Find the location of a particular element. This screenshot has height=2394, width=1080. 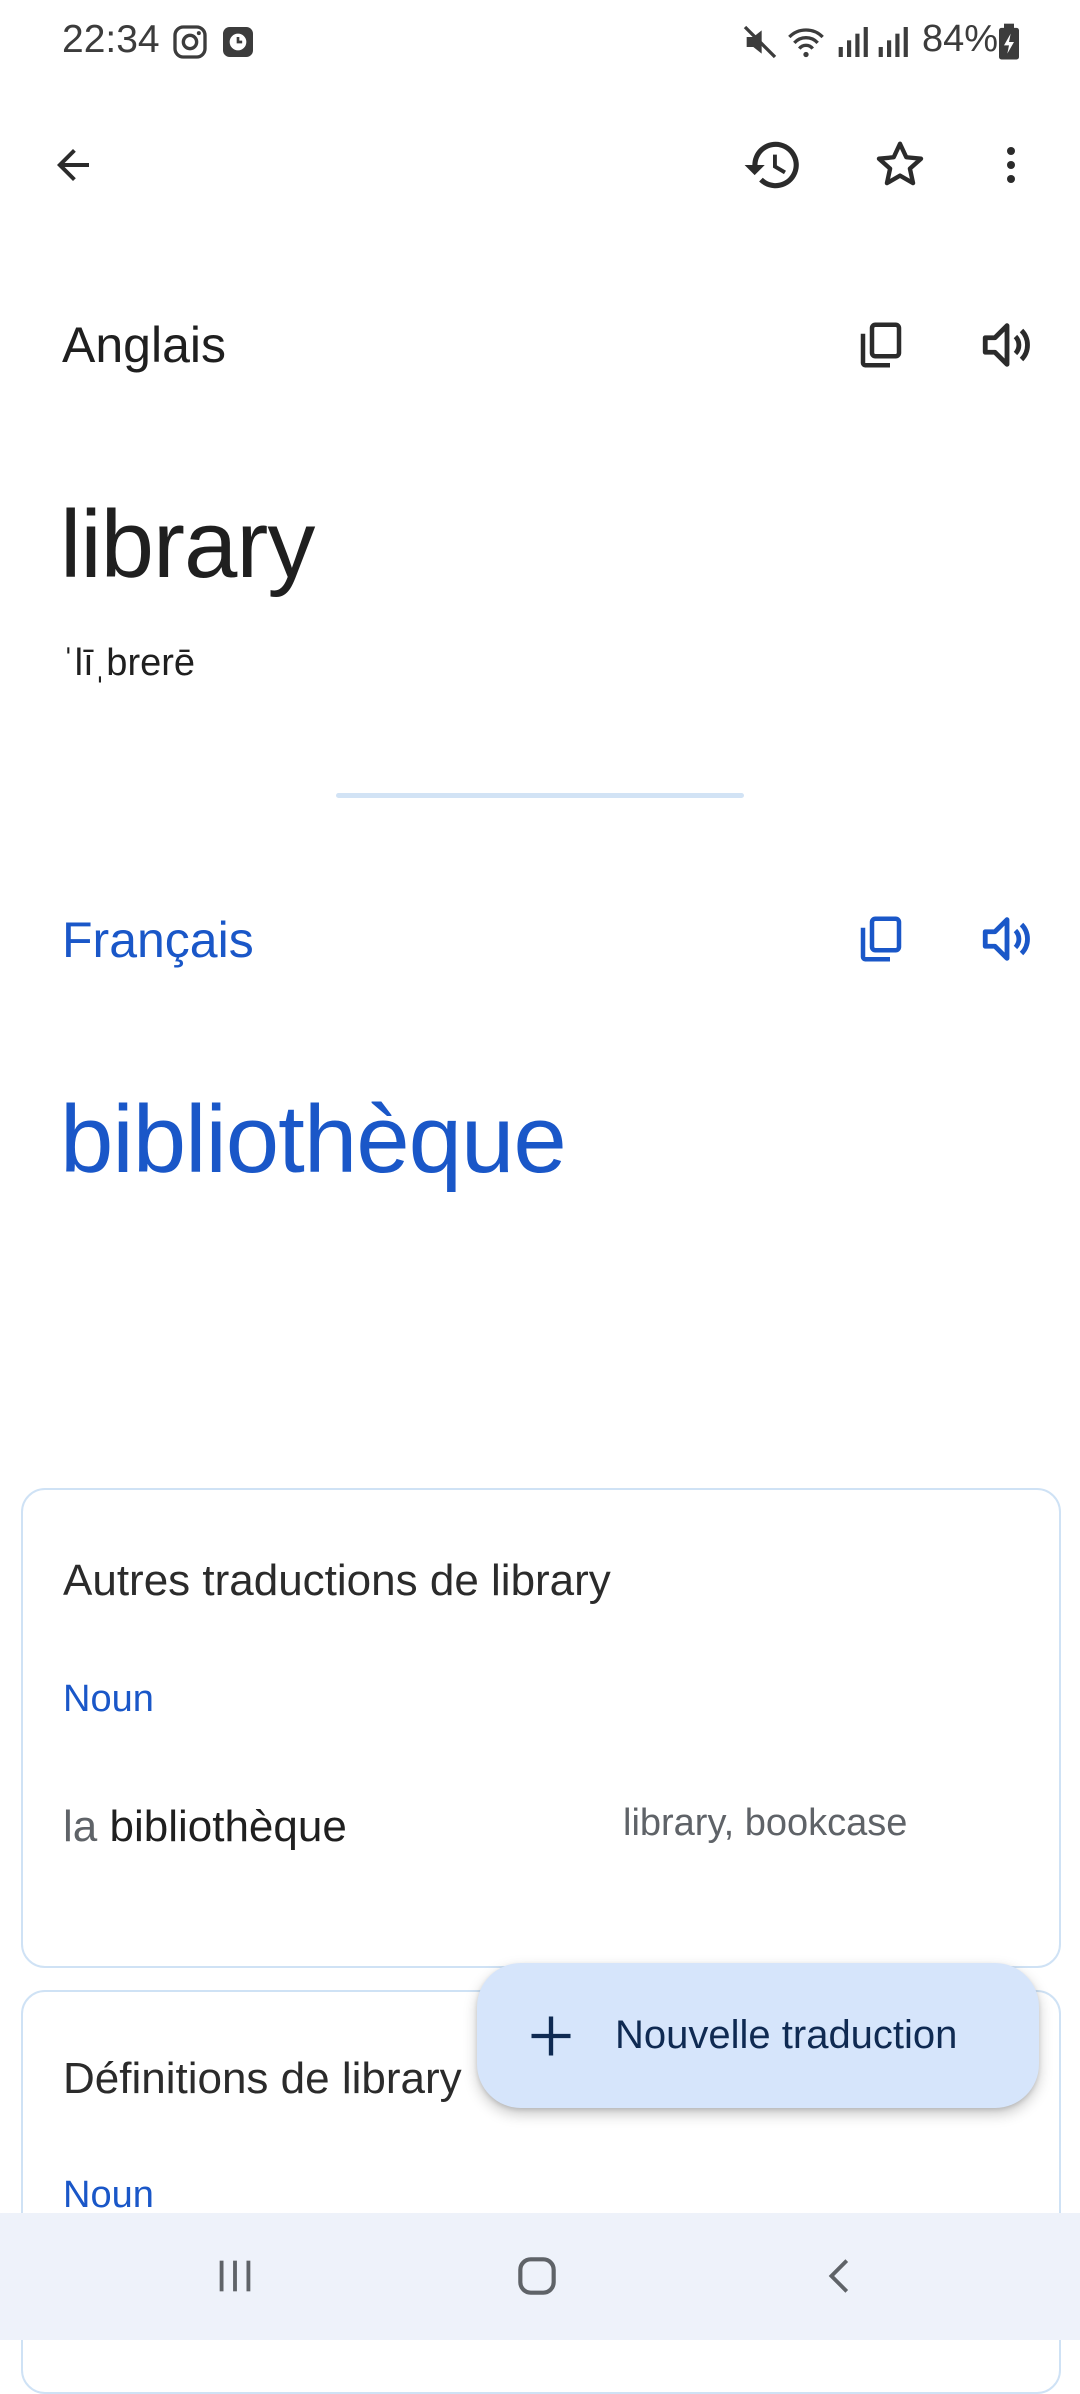

battery-percent: 84% is located at coordinates (959, 39).